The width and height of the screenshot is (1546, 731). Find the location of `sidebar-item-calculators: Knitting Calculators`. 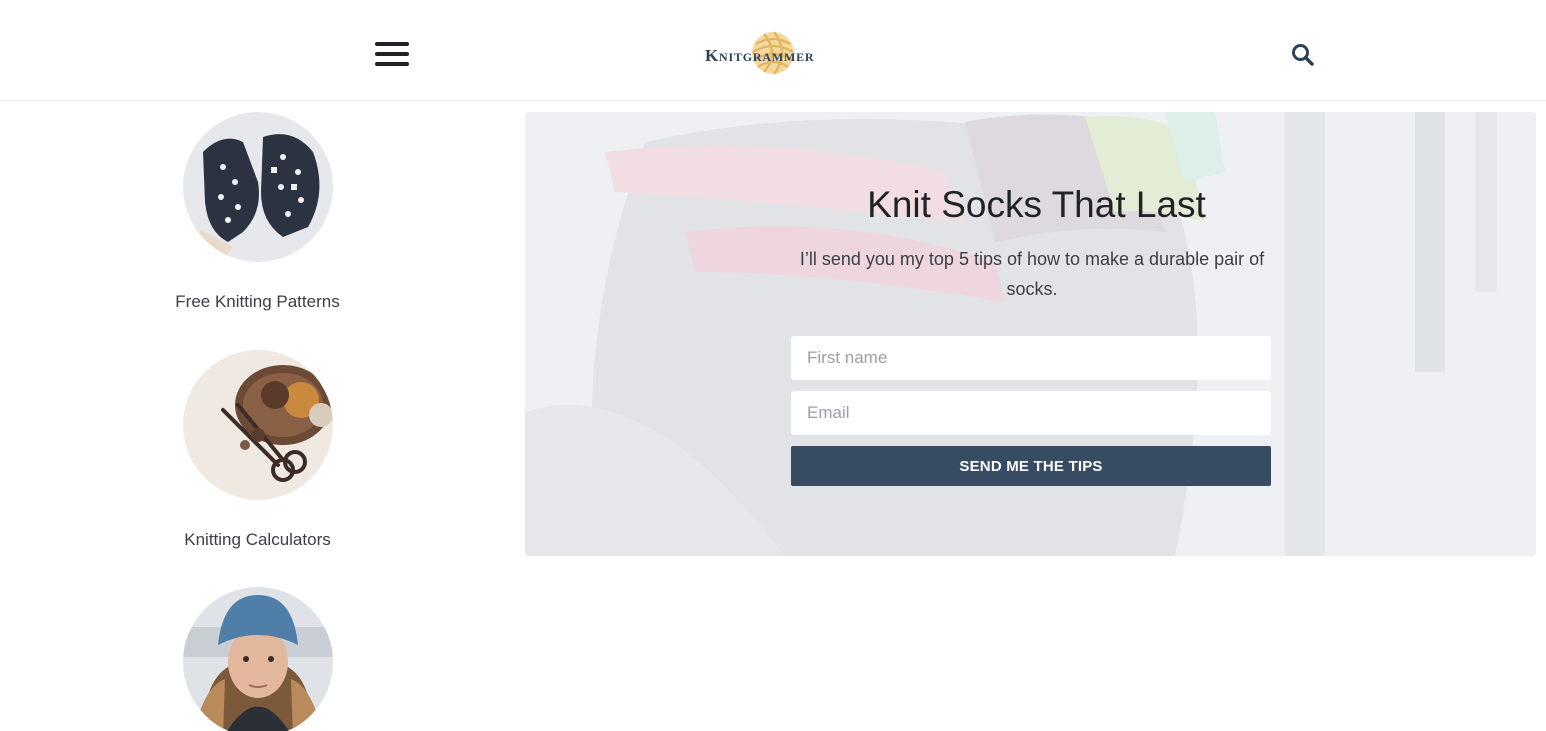

sidebar-item-calculators: Knitting Calculators is located at coordinates (257, 450).